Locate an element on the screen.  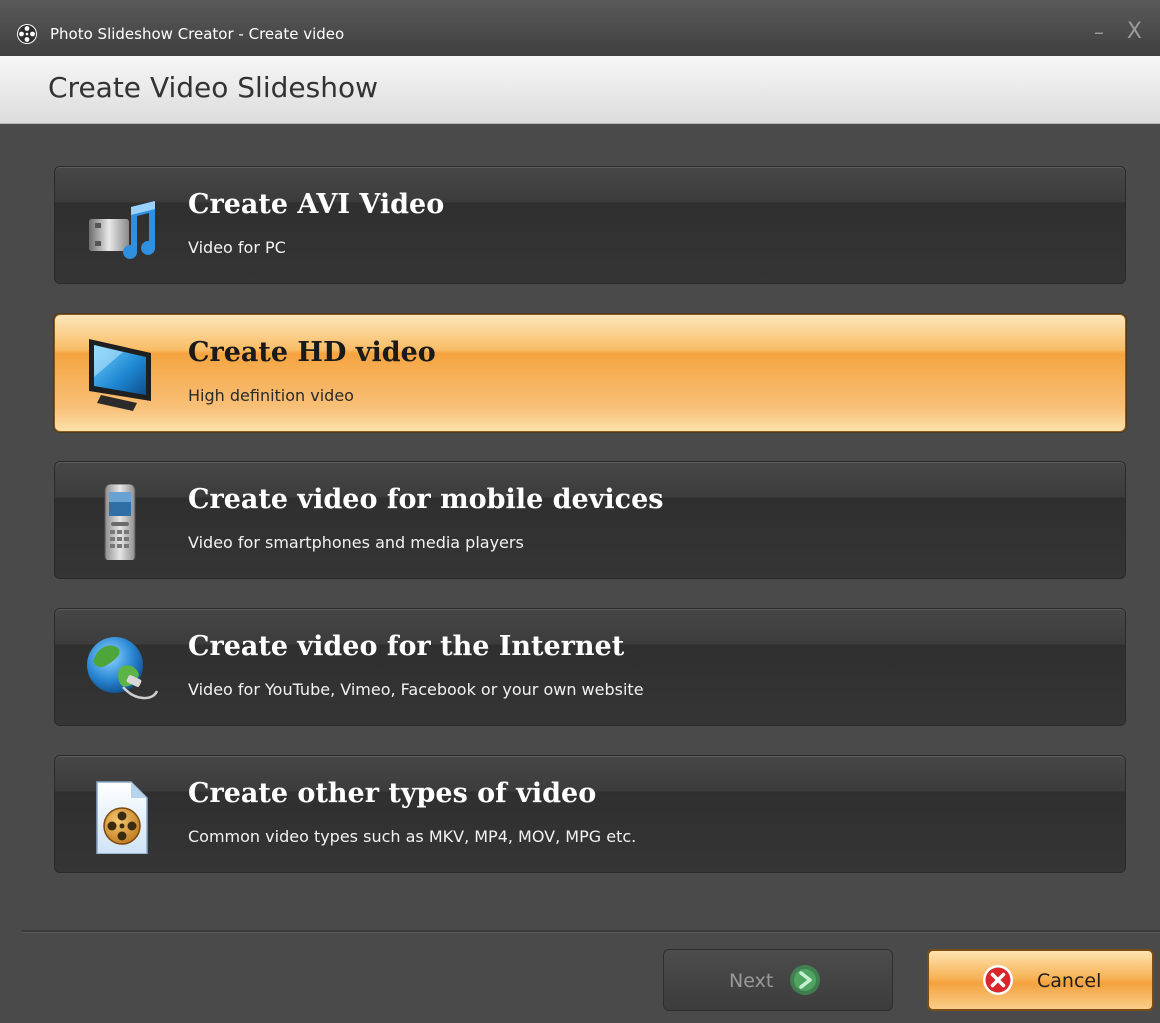
globe-icon is located at coordinates (123, 668).